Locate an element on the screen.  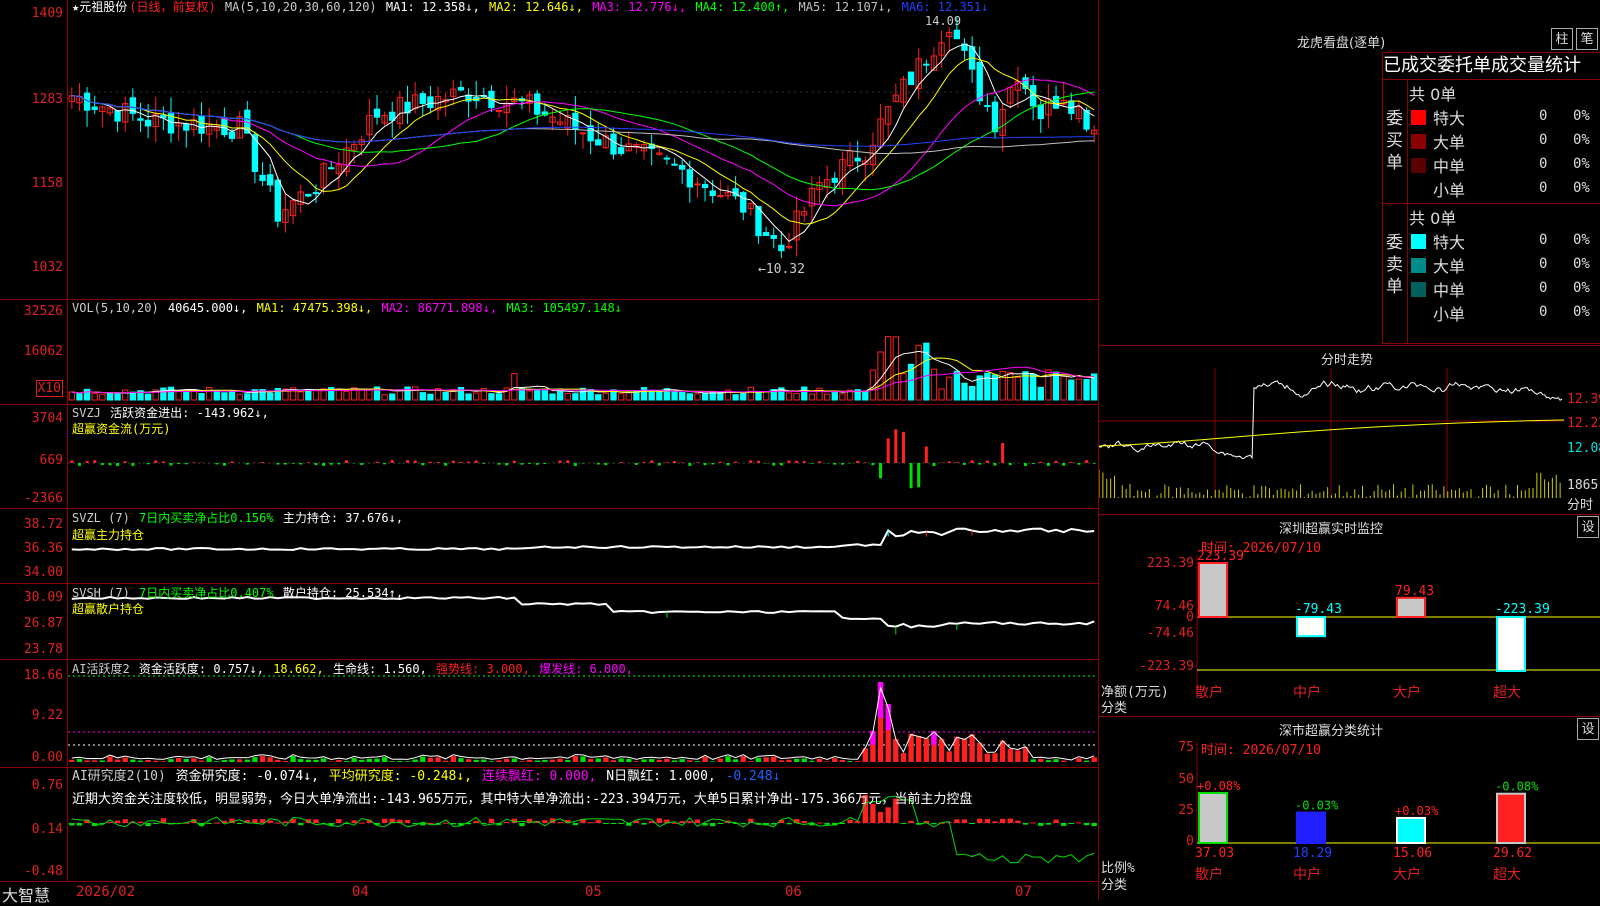
intraday-chart is located at coordinates (1349, 431).